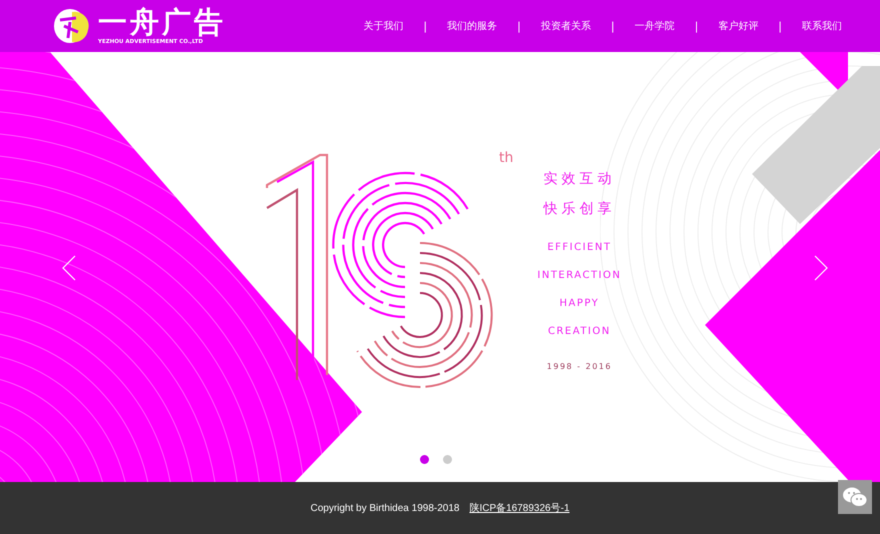 This screenshot has height=534, width=880. I want to click on logo-title: 一舟广告, so click(162, 22).